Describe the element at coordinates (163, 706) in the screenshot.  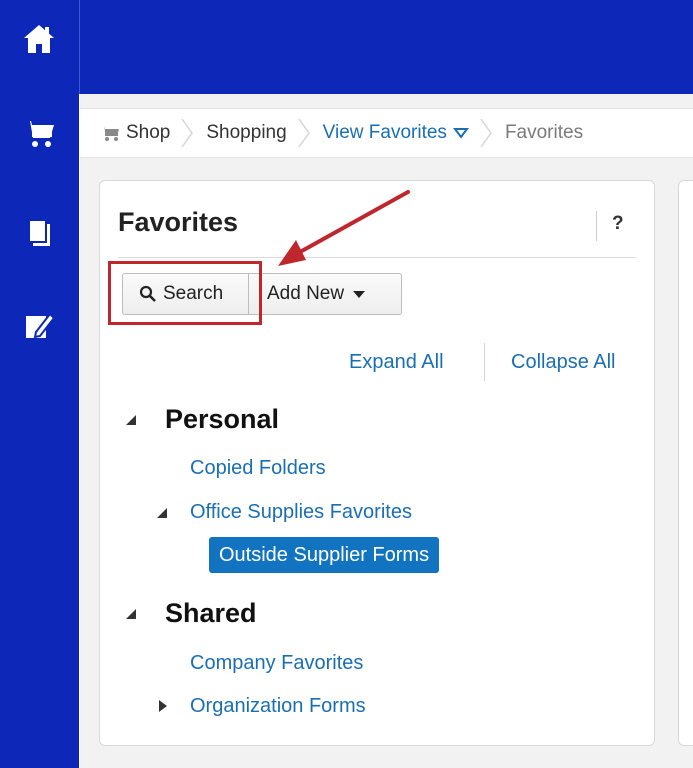
I see `tree-collapsed-icon` at that location.